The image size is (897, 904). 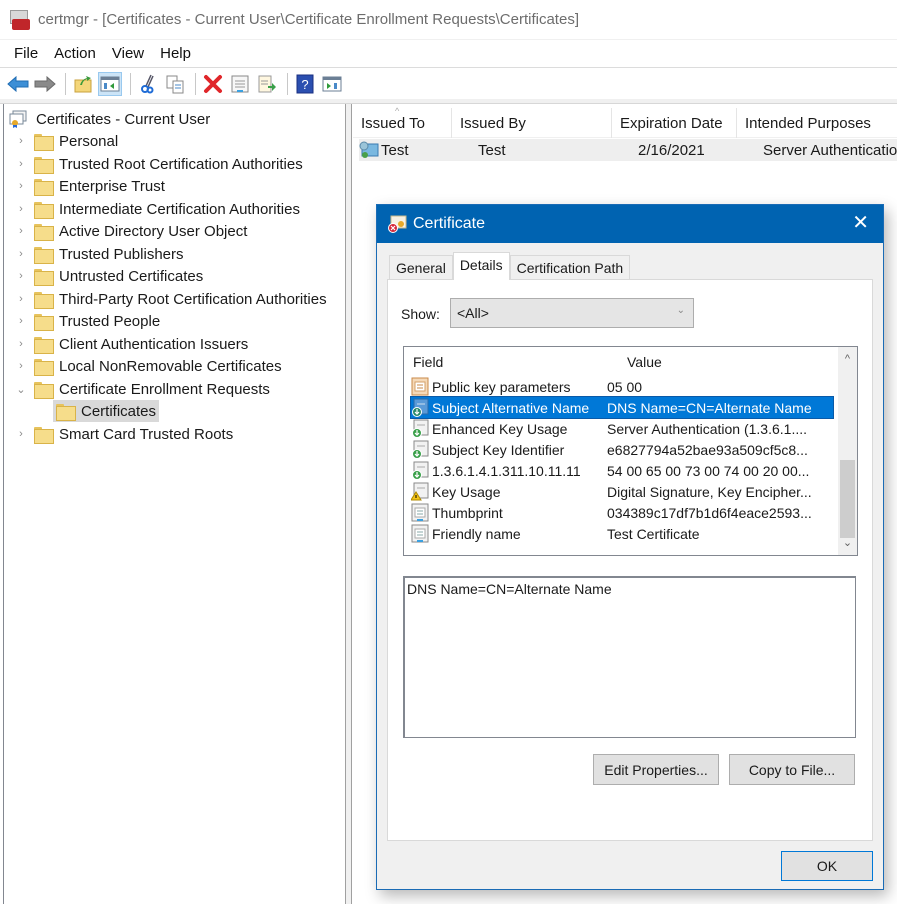 I want to click on tree-item-trusted-root: › Trusted Root Certification Authorities, so click(x=153, y=164).